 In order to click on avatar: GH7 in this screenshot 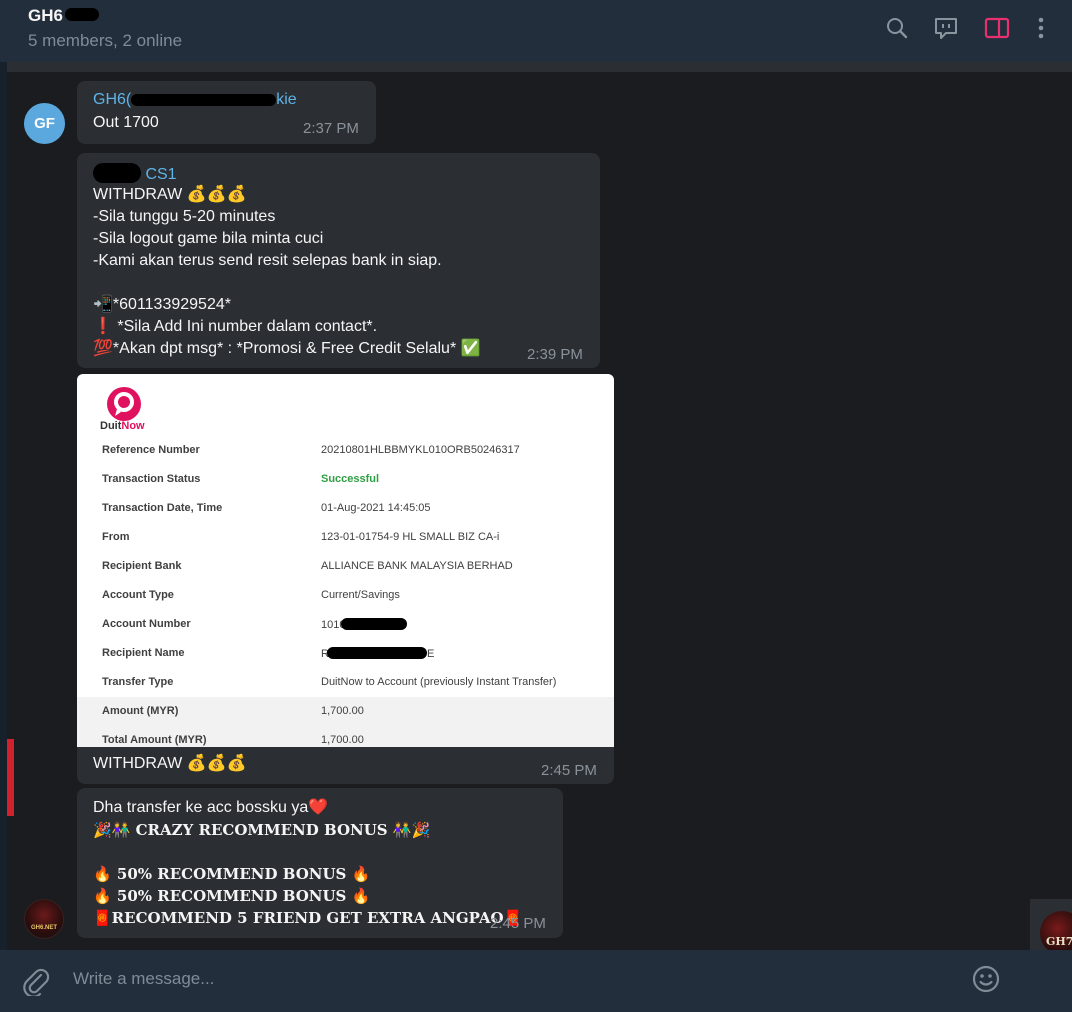, I will do `click(1056, 933)`.